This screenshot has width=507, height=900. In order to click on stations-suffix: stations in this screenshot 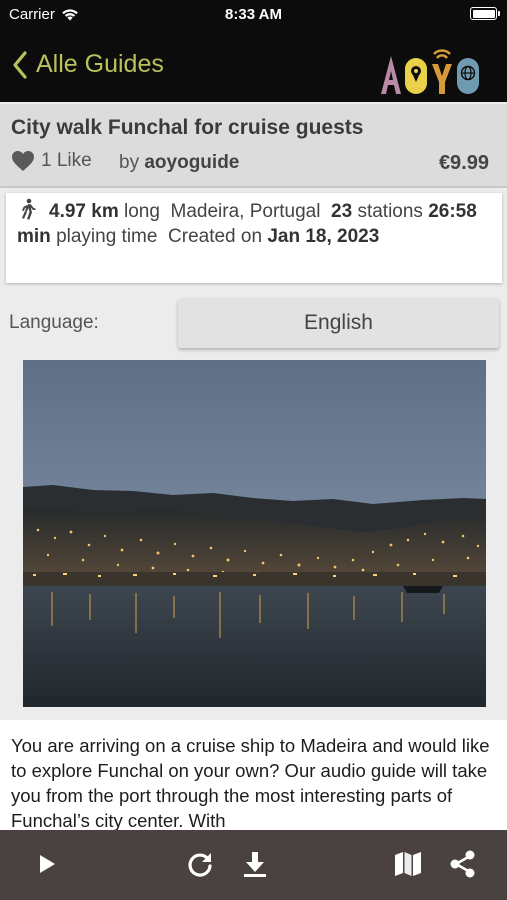, I will do `click(390, 211)`.